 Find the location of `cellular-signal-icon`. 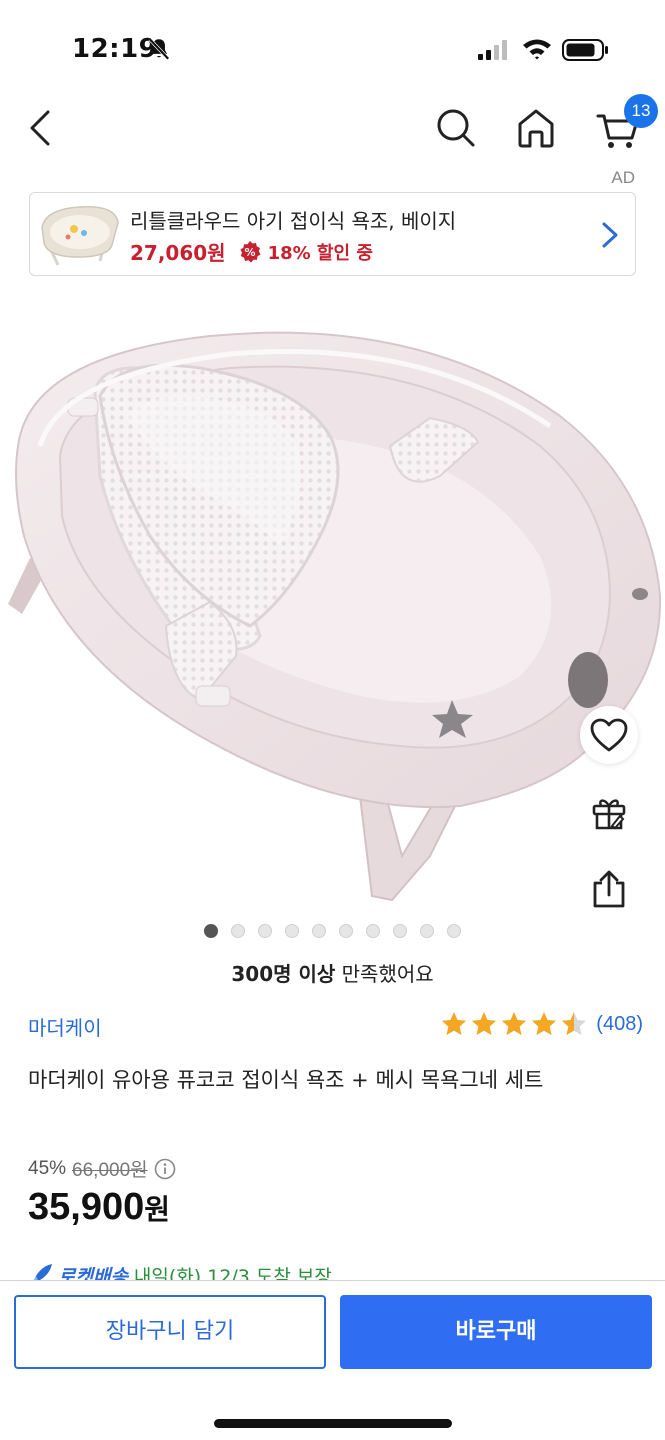

cellular-signal-icon is located at coordinates (492, 50).